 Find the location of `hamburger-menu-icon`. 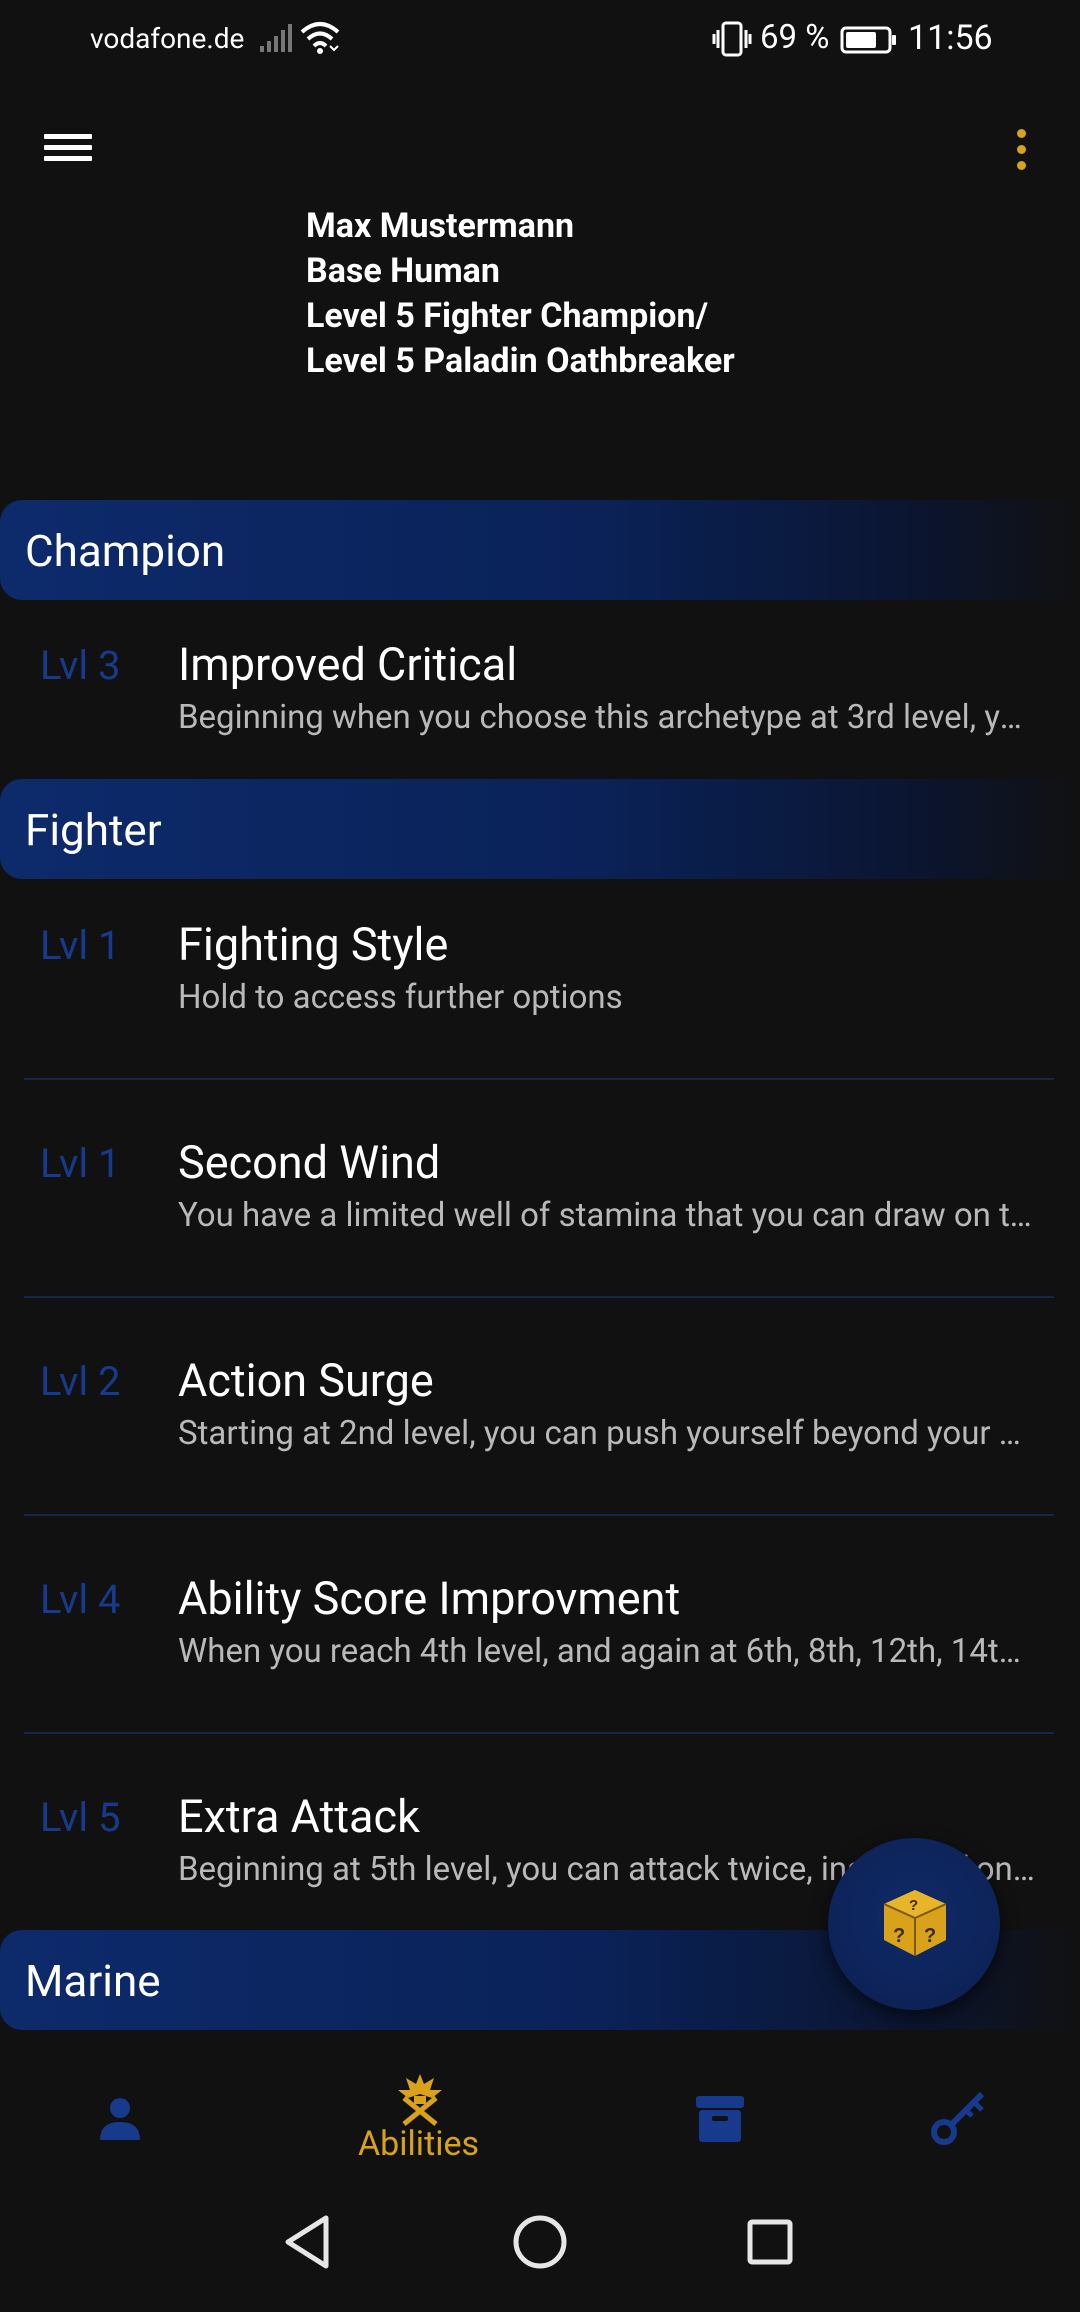

hamburger-menu-icon is located at coordinates (68, 151).